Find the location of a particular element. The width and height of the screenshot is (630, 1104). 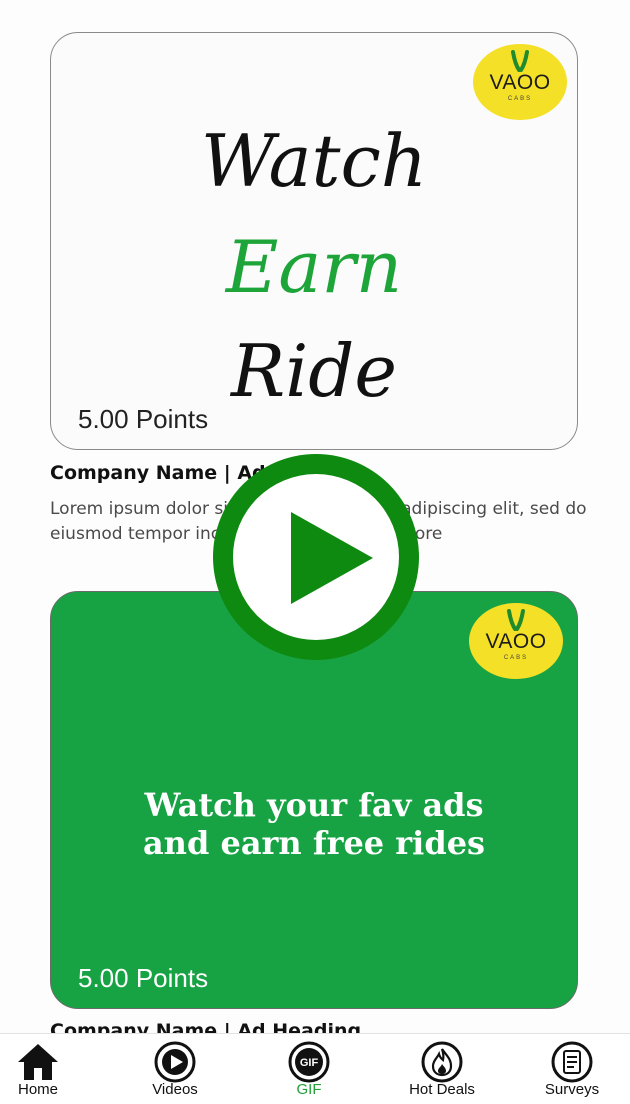

tab-hot-deals-label: Hot Deals is located at coordinates (442, 1089).